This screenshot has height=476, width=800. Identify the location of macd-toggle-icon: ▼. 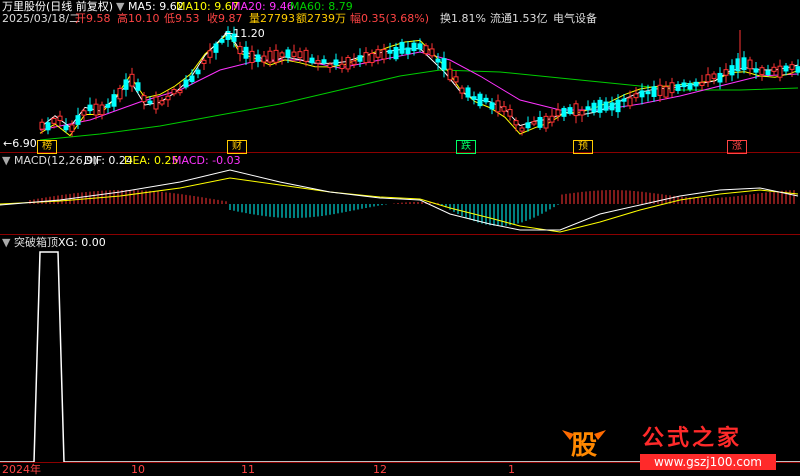
(6, 161).